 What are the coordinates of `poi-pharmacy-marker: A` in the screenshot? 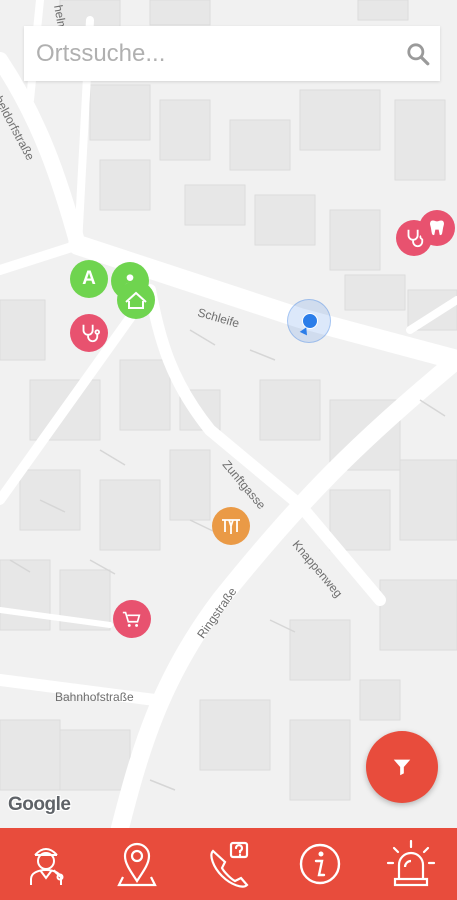 It's located at (89, 279).